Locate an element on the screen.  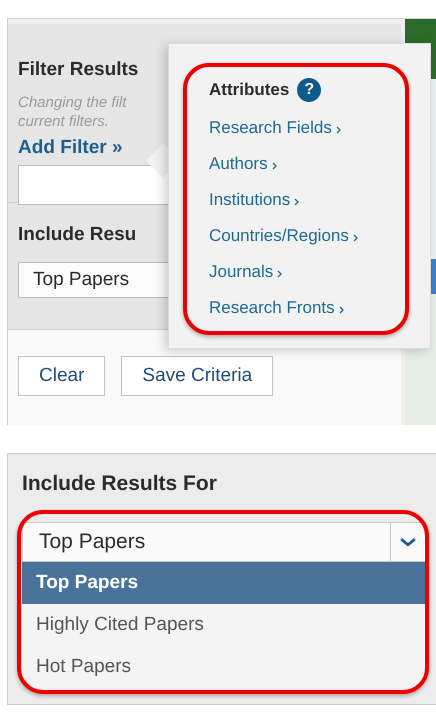
attributes-title: Attributes is located at coordinates (249, 90).